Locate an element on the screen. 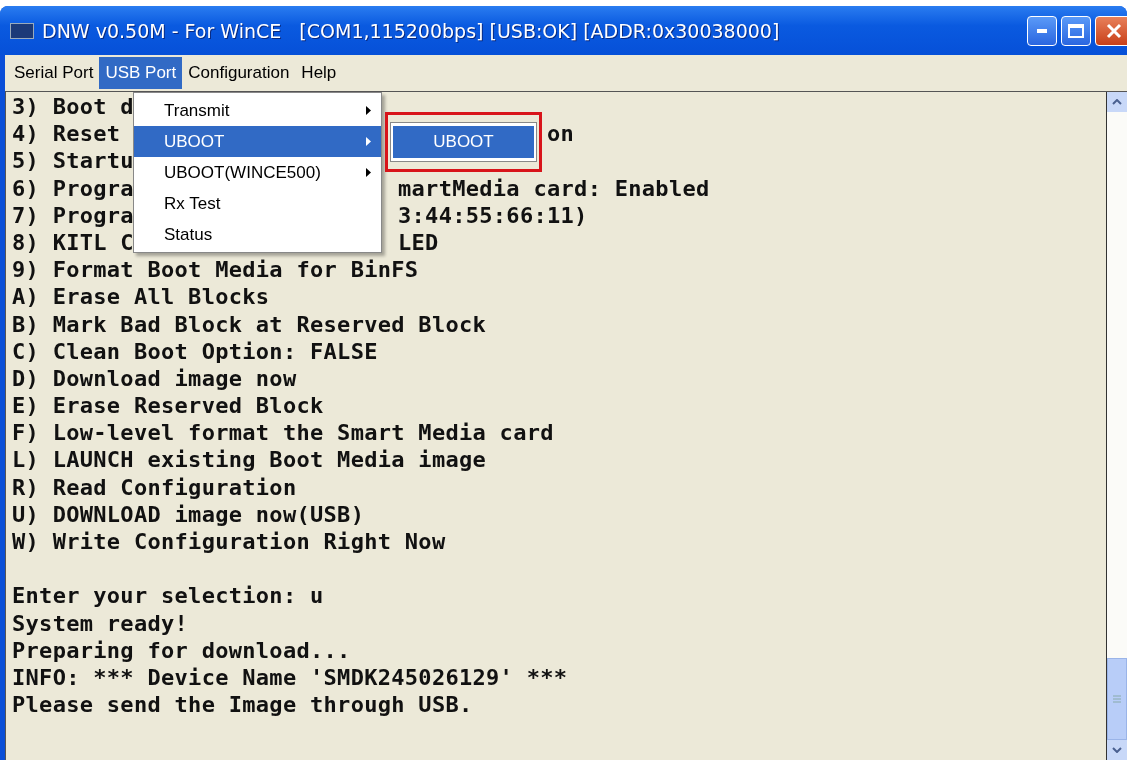 This screenshot has height=760, width=1127. terminal-line: L) LAUNCH existing Boot Media image is located at coordinates (249, 460).